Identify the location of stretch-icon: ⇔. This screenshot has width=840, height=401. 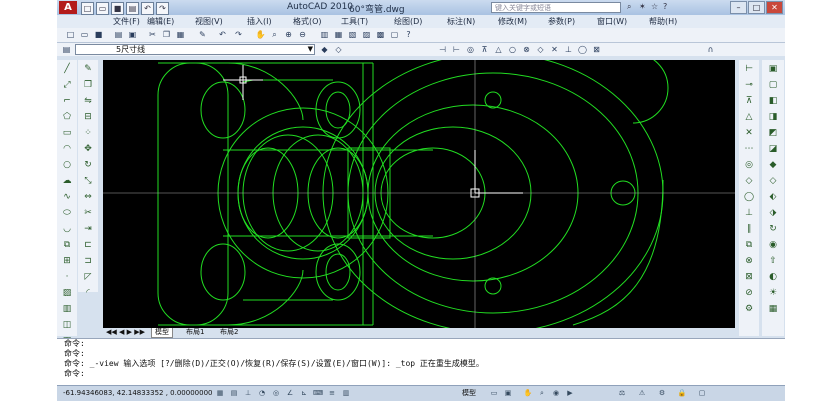
(88, 197).